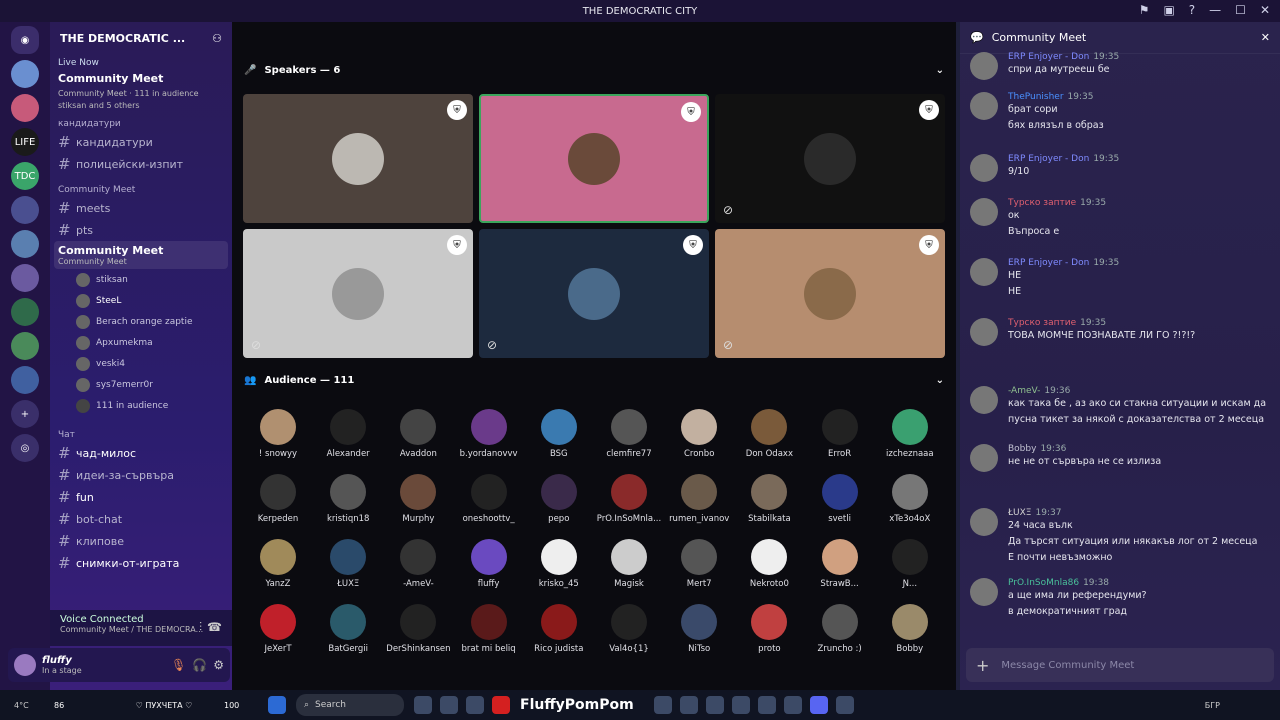  I want to click on settings-icon: ⚙, so click(218, 665).